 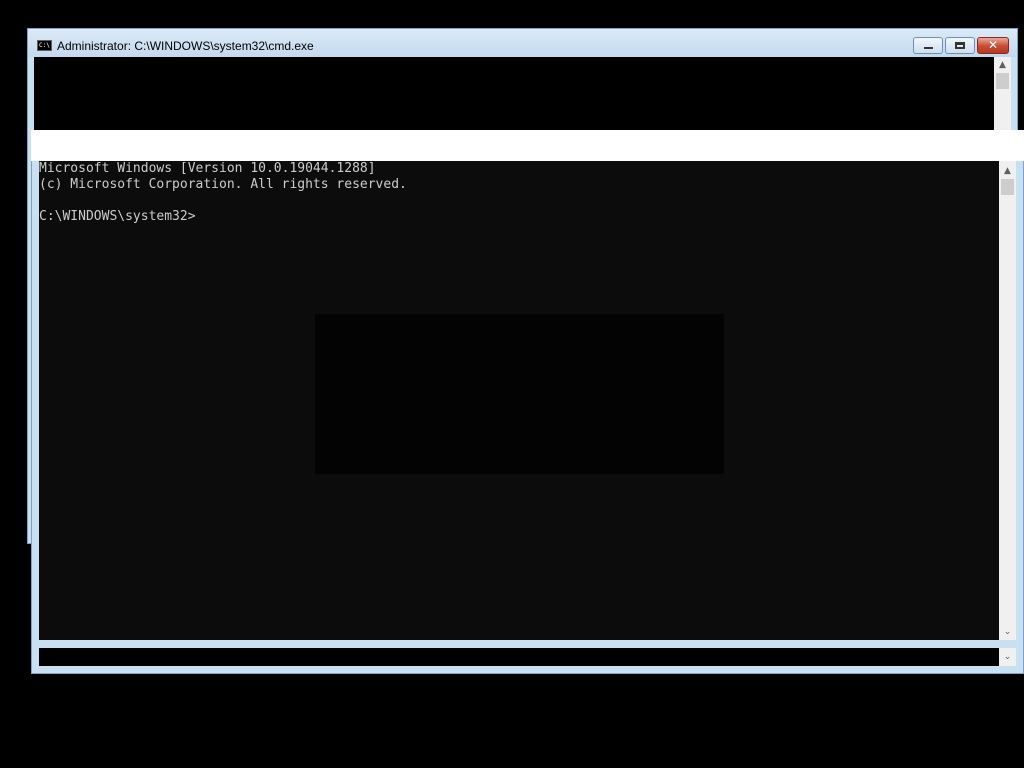 I want to click on maximize-icon, so click(x=960, y=45).